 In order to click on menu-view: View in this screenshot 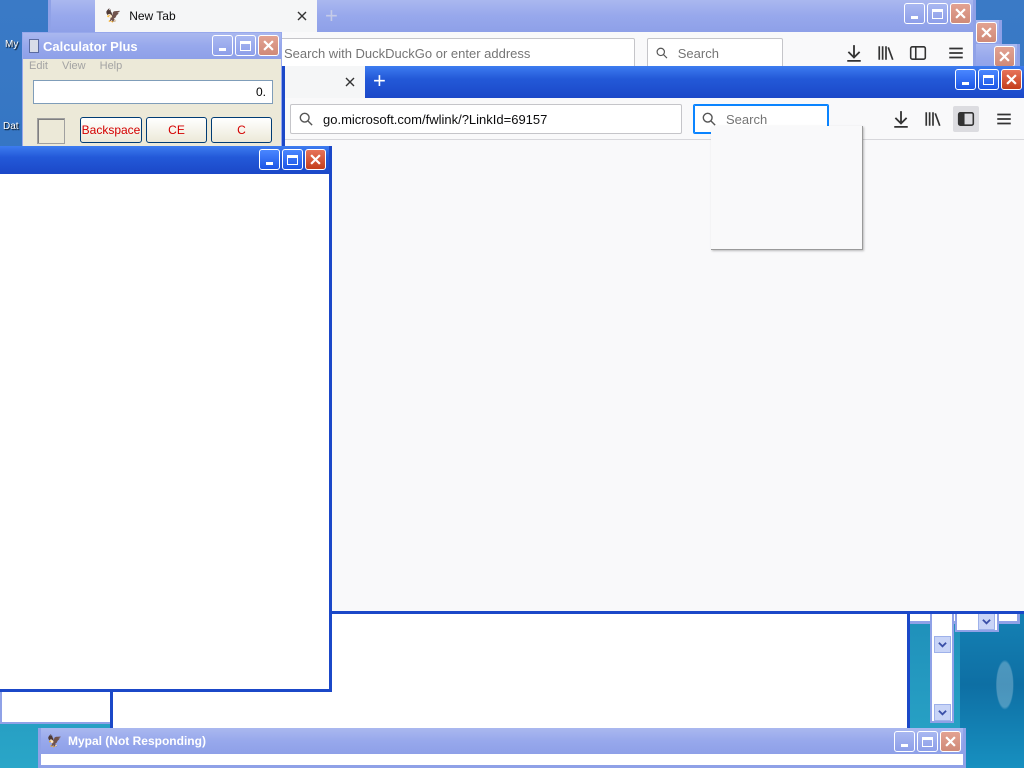, I will do `click(74, 66)`.